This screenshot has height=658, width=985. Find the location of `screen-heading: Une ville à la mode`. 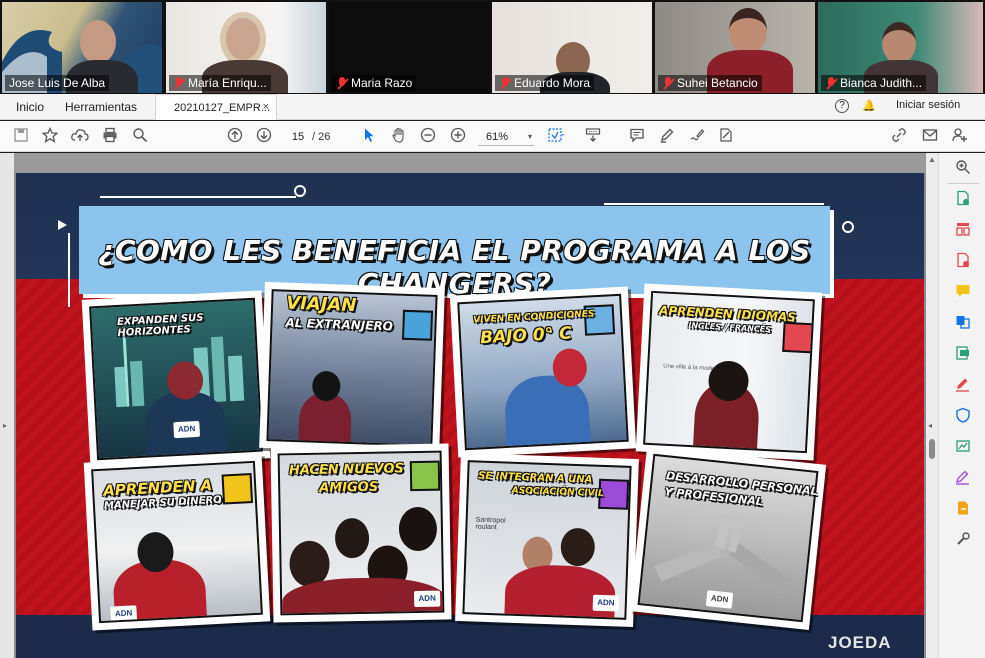

screen-heading: Une ville à la mode is located at coordinates (689, 368).